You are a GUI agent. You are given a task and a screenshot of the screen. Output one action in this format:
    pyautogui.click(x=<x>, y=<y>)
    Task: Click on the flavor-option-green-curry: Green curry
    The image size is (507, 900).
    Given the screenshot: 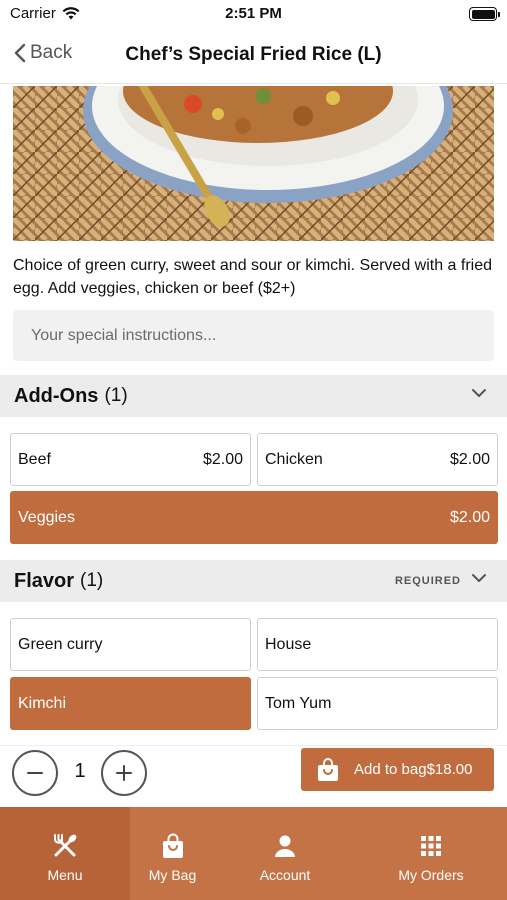 What is the action you would take?
    pyautogui.click(x=130, y=644)
    